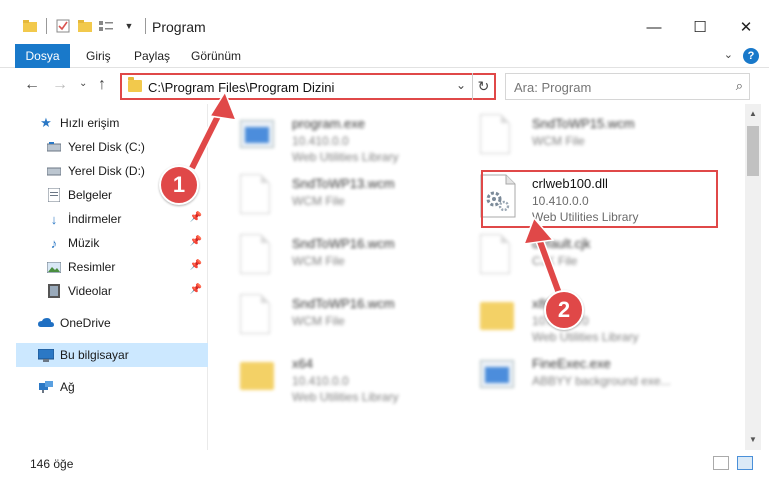 Image resolution: width=769 pixels, height=485 pixels. Describe the element at coordinates (107, 26) in the screenshot. I see `customize-icon` at that location.